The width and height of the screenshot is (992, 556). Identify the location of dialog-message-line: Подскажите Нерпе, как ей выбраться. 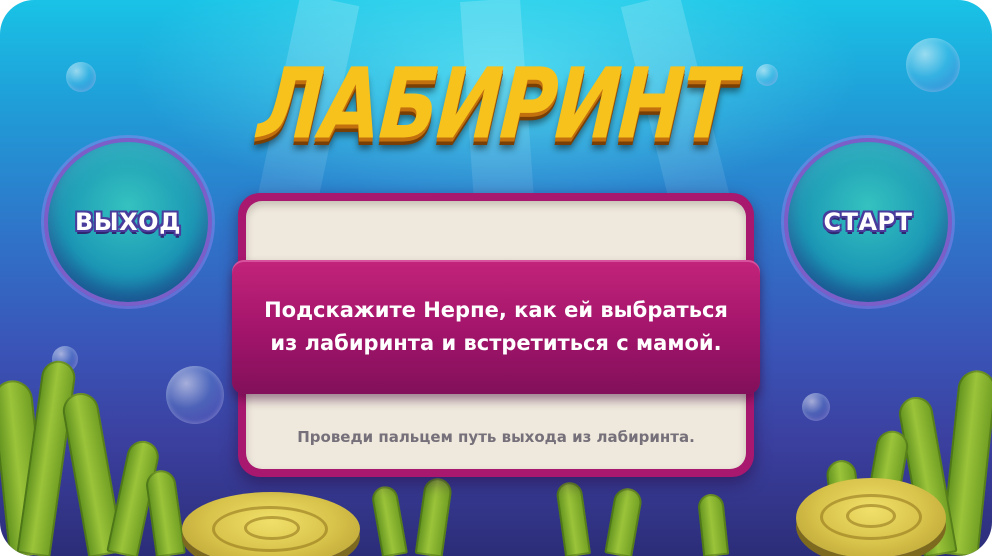
(496, 310).